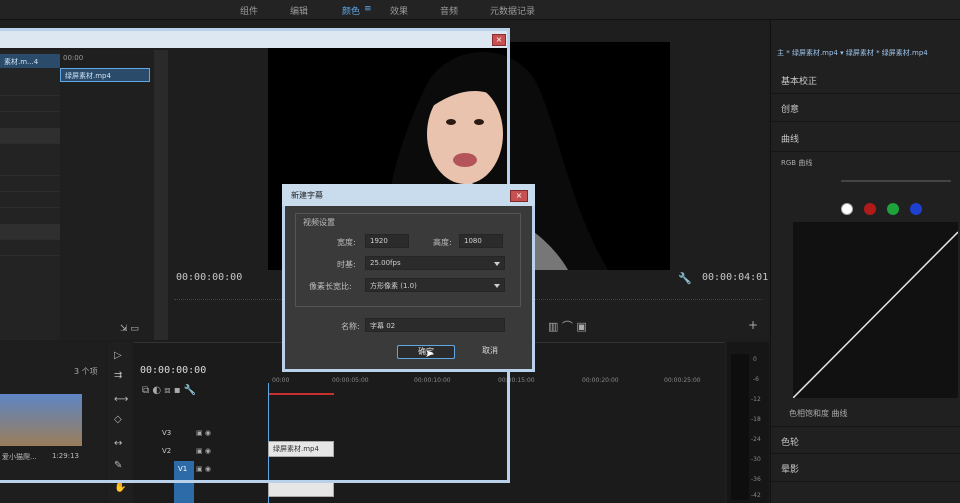  What do you see at coordinates (865, 108) in the screenshot?
I see `section-creative: 创意` at bounding box center [865, 108].